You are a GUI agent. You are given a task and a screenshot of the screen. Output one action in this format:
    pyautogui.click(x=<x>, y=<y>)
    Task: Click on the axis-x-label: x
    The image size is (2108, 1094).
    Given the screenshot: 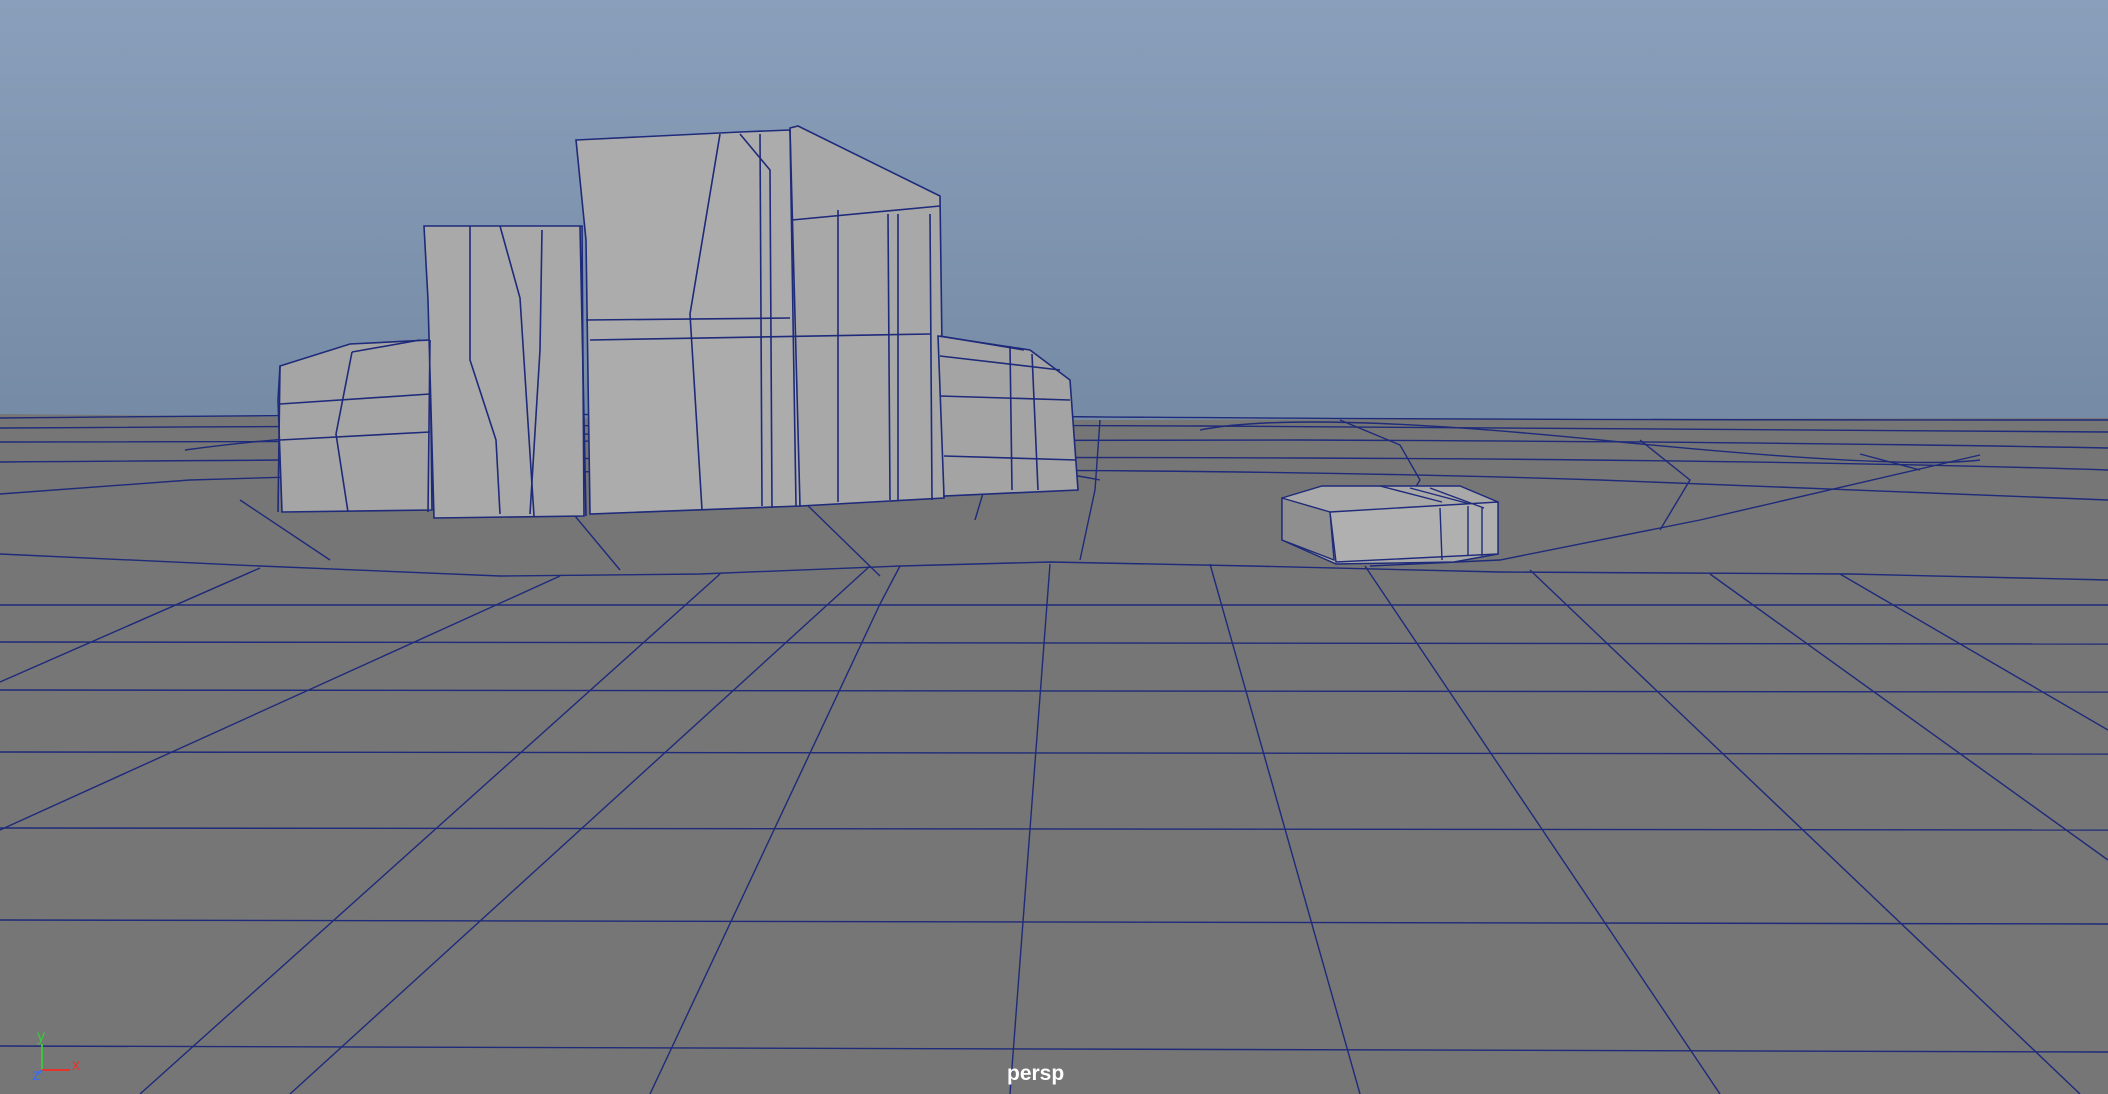 What is the action you would take?
    pyautogui.click(x=76, y=1065)
    